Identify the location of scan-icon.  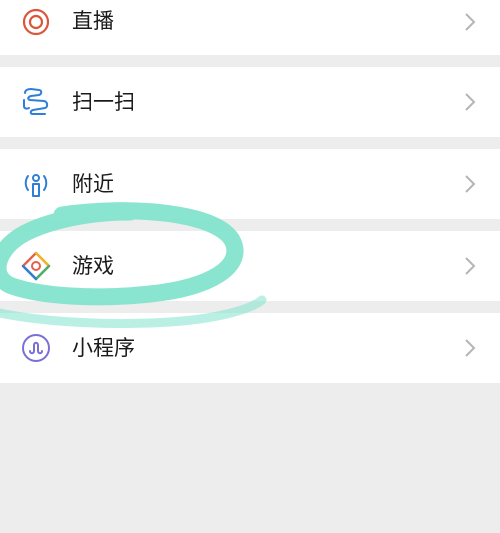
(36, 101).